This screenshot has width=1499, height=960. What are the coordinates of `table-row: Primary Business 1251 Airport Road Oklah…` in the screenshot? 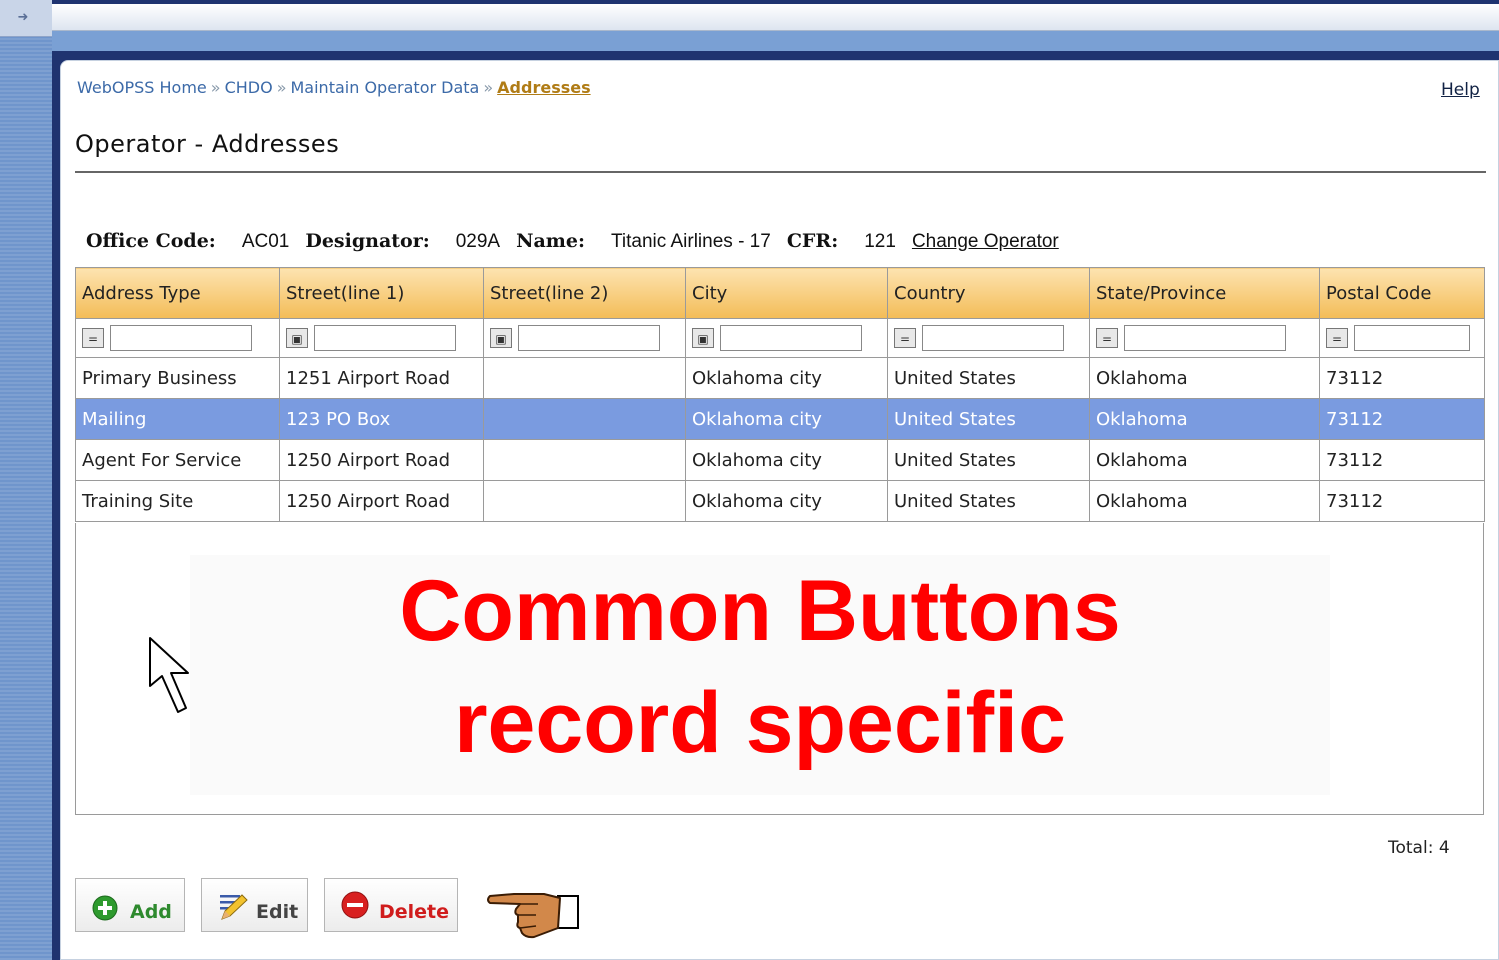 It's located at (780, 378).